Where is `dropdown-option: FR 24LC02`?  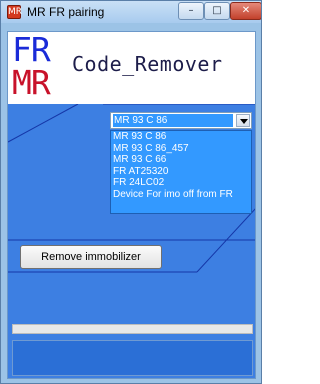
dropdown-option: FR 24LC02 is located at coordinates (181, 183).